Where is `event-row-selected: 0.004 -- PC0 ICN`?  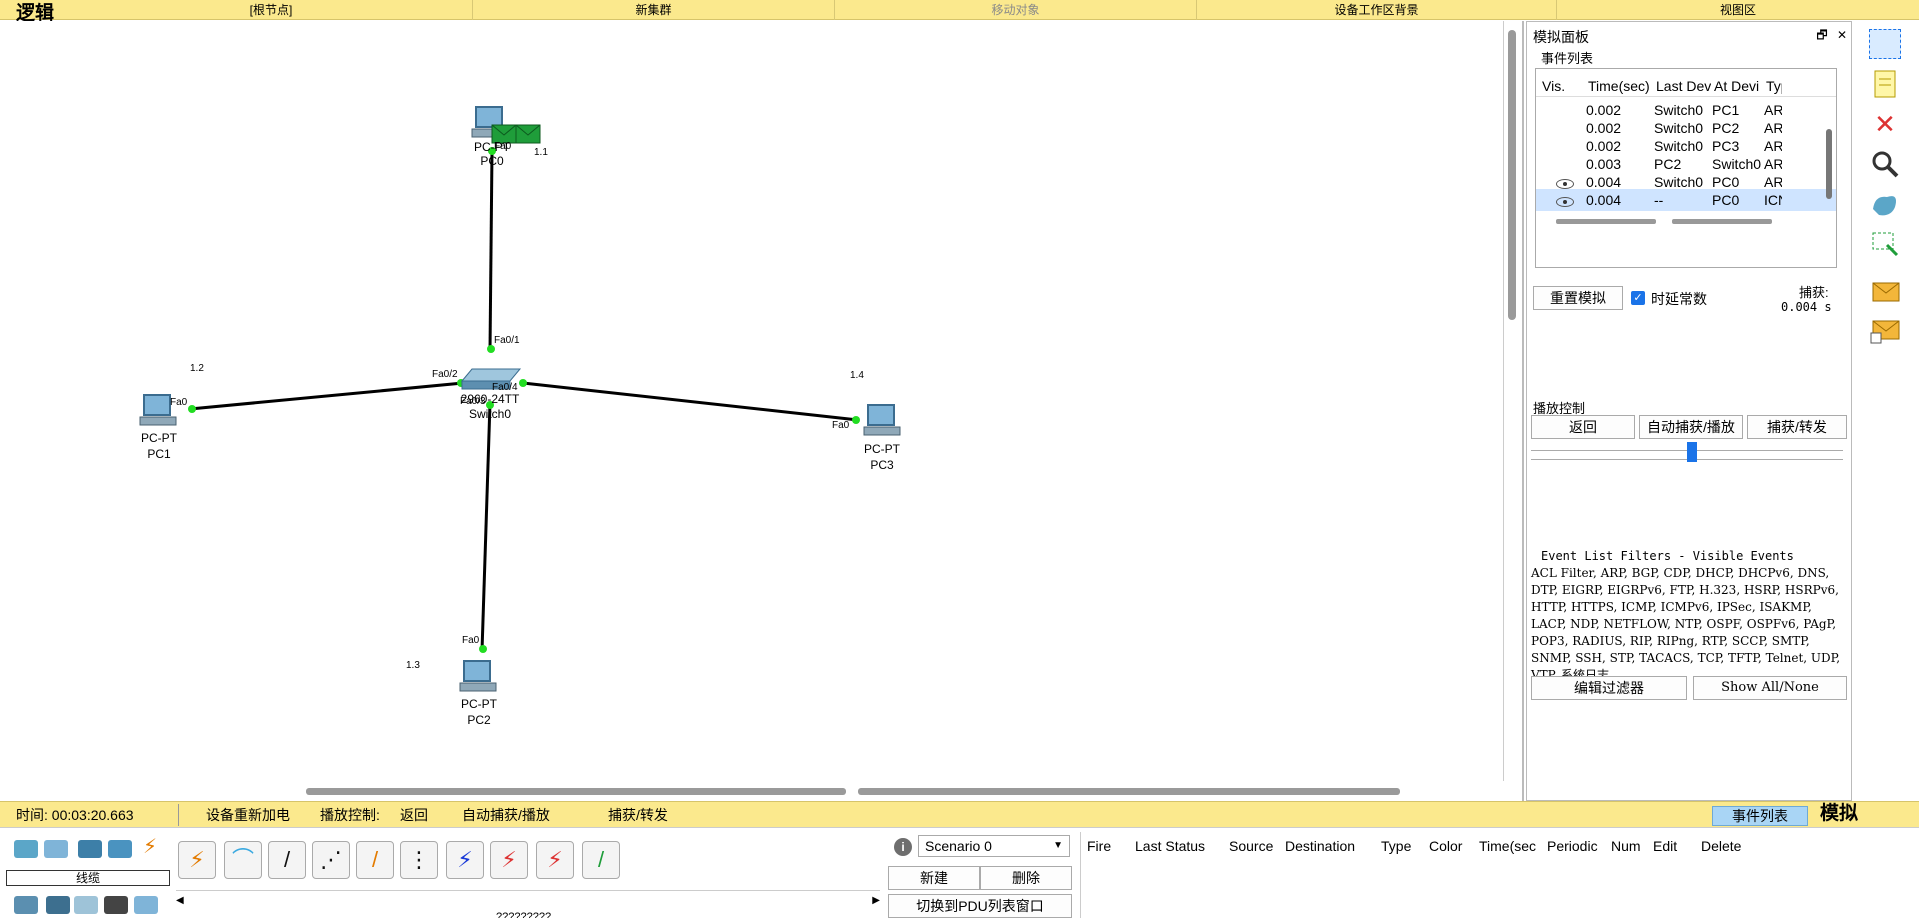 event-row-selected: 0.004 -- PC0 ICN is located at coordinates (1686, 200).